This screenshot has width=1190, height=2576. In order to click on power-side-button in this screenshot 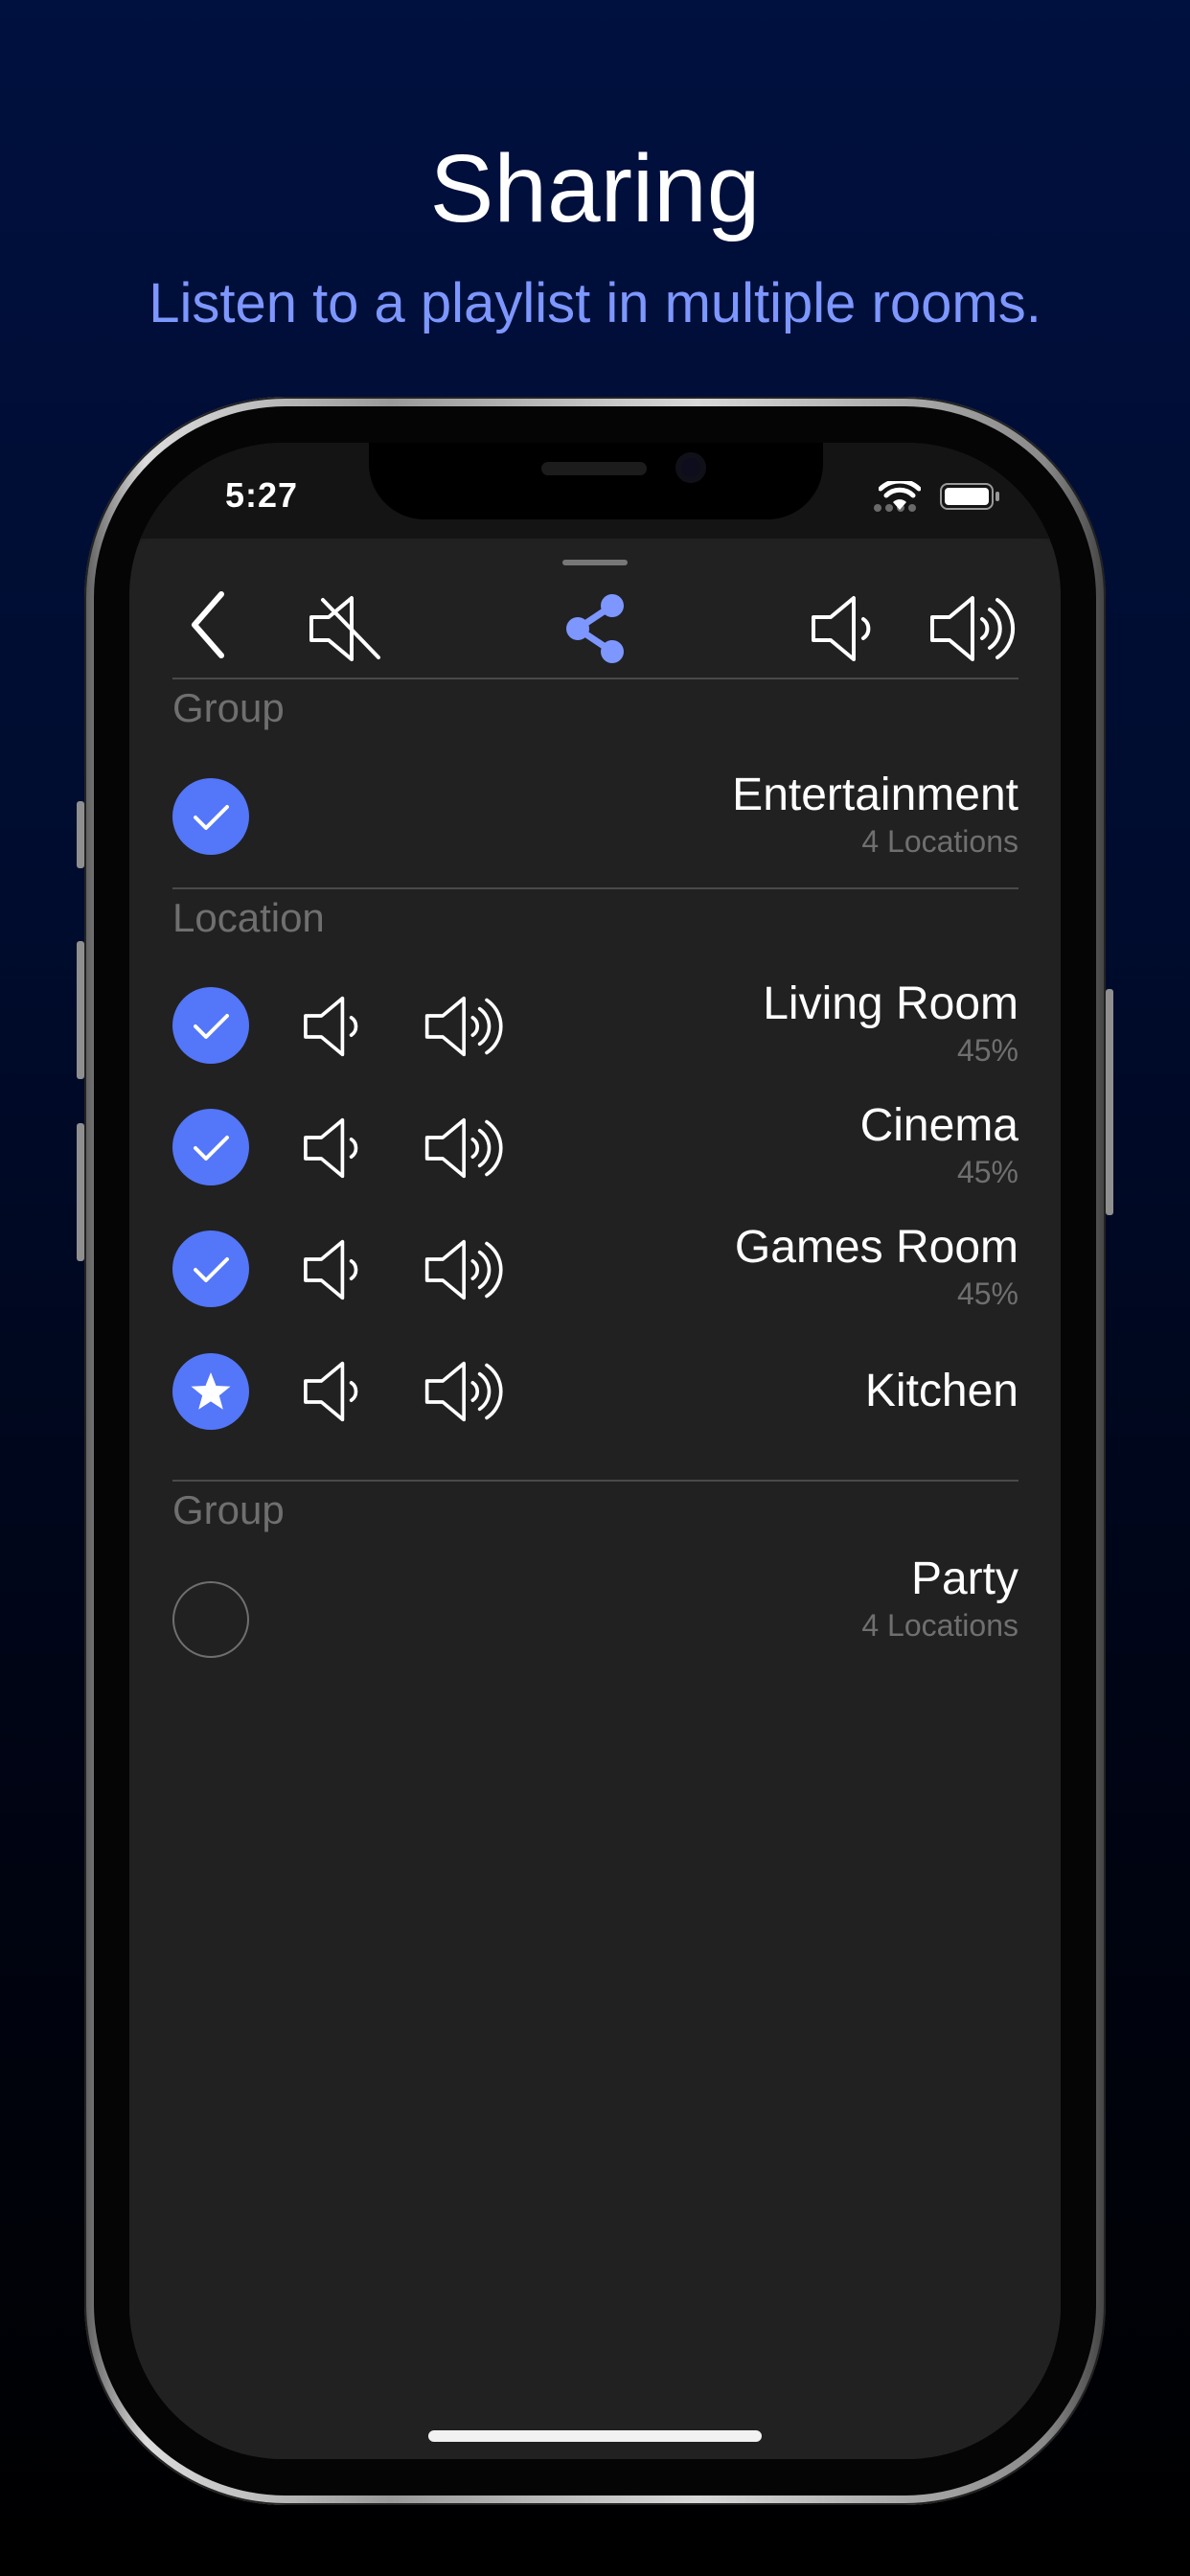, I will do `click(1109, 1102)`.